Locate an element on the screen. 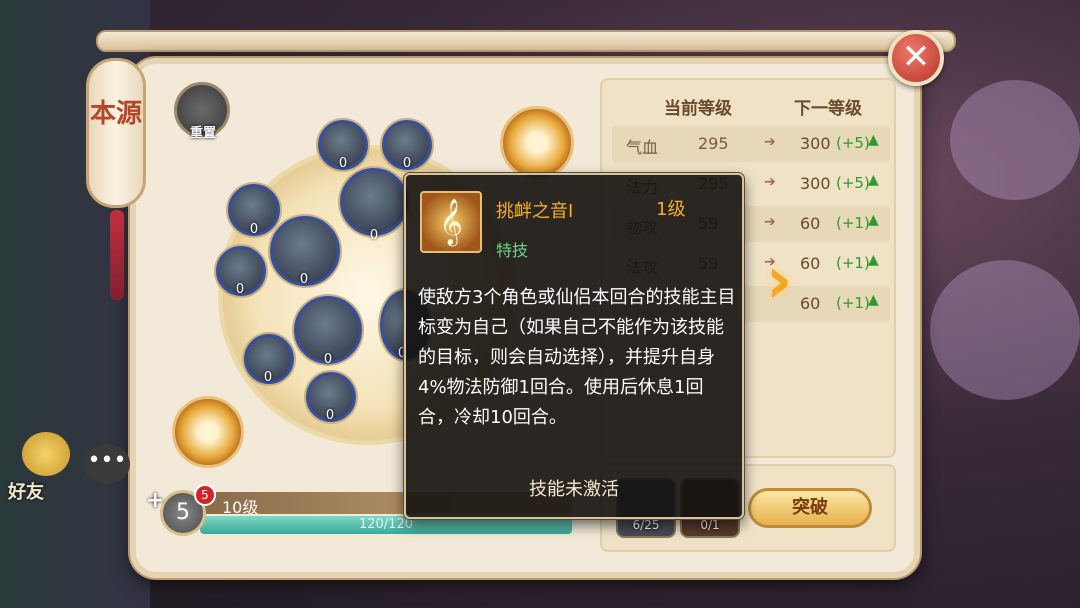 Image resolution: width=1080 pixels, height=608 pixels. exp-text: 120/120 is located at coordinates (385, 524).